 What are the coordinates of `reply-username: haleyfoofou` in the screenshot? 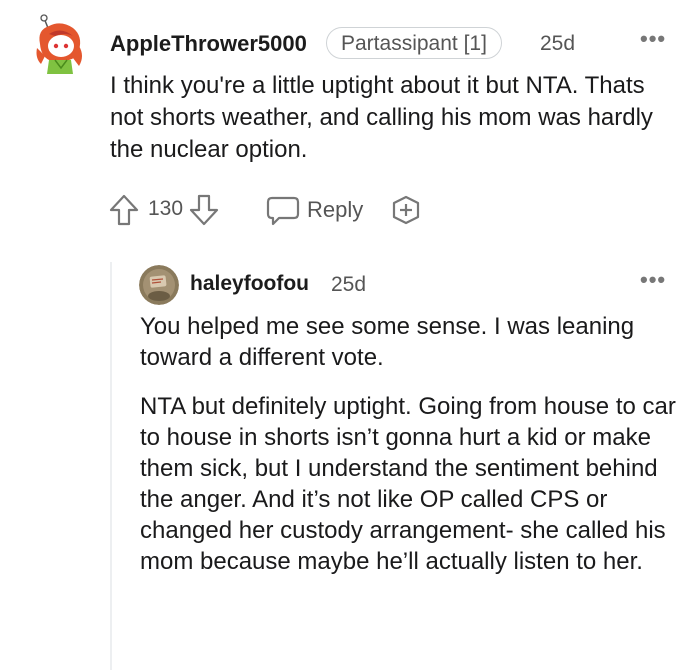 It's located at (249, 284).